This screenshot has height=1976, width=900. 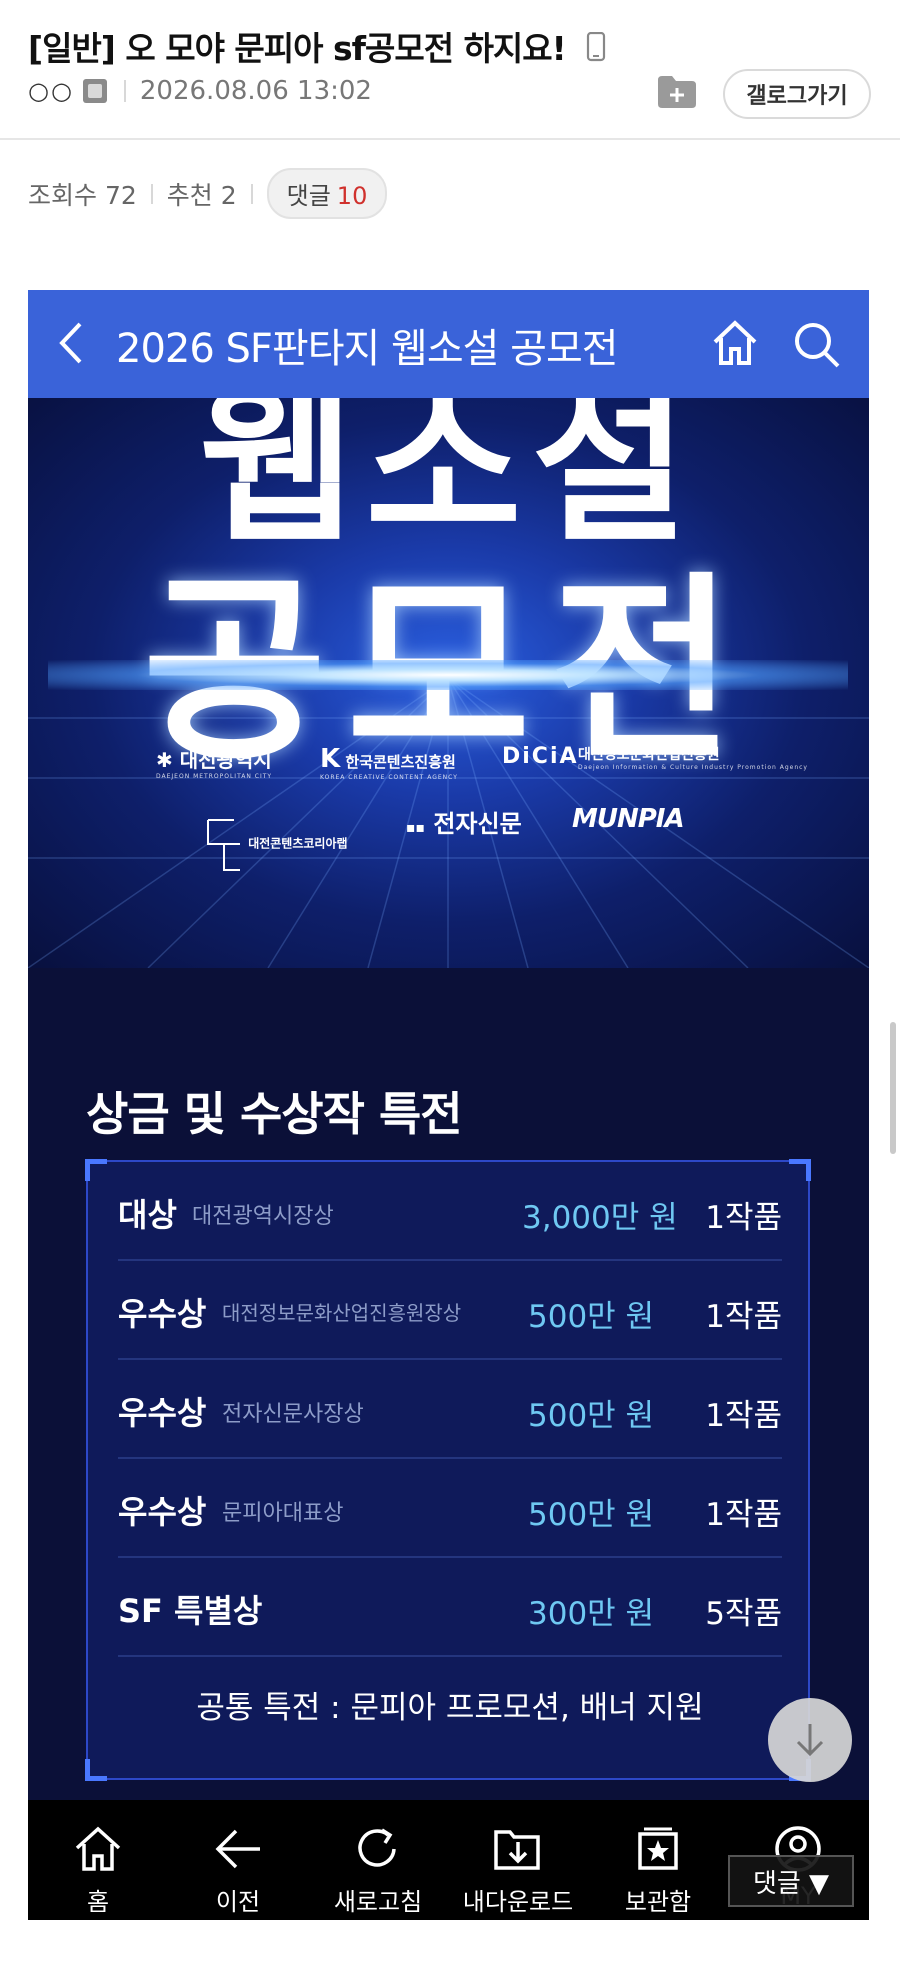 I want to click on prize-name: 대상, so click(x=147, y=1215).